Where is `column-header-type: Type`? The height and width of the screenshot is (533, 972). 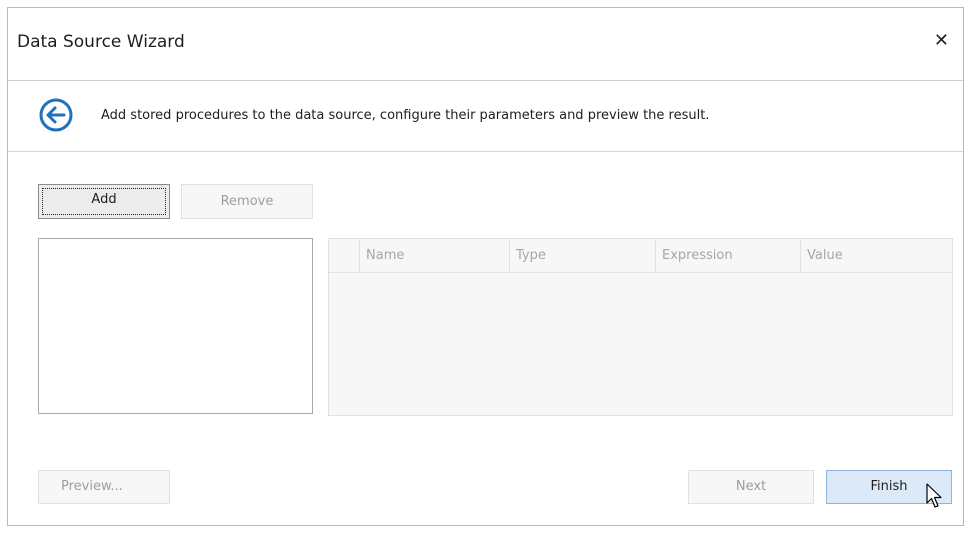 column-header-type: Type is located at coordinates (582, 255).